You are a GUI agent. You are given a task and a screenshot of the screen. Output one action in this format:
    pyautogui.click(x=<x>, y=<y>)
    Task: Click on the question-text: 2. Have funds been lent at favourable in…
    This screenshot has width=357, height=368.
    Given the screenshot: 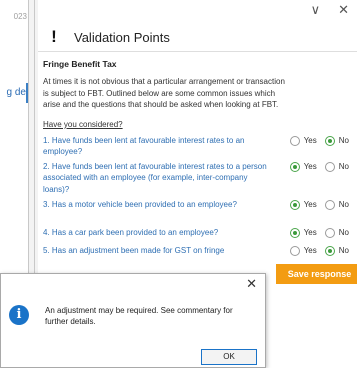 What is the action you would take?
    pyautogui.click(x=158, y=178)
    